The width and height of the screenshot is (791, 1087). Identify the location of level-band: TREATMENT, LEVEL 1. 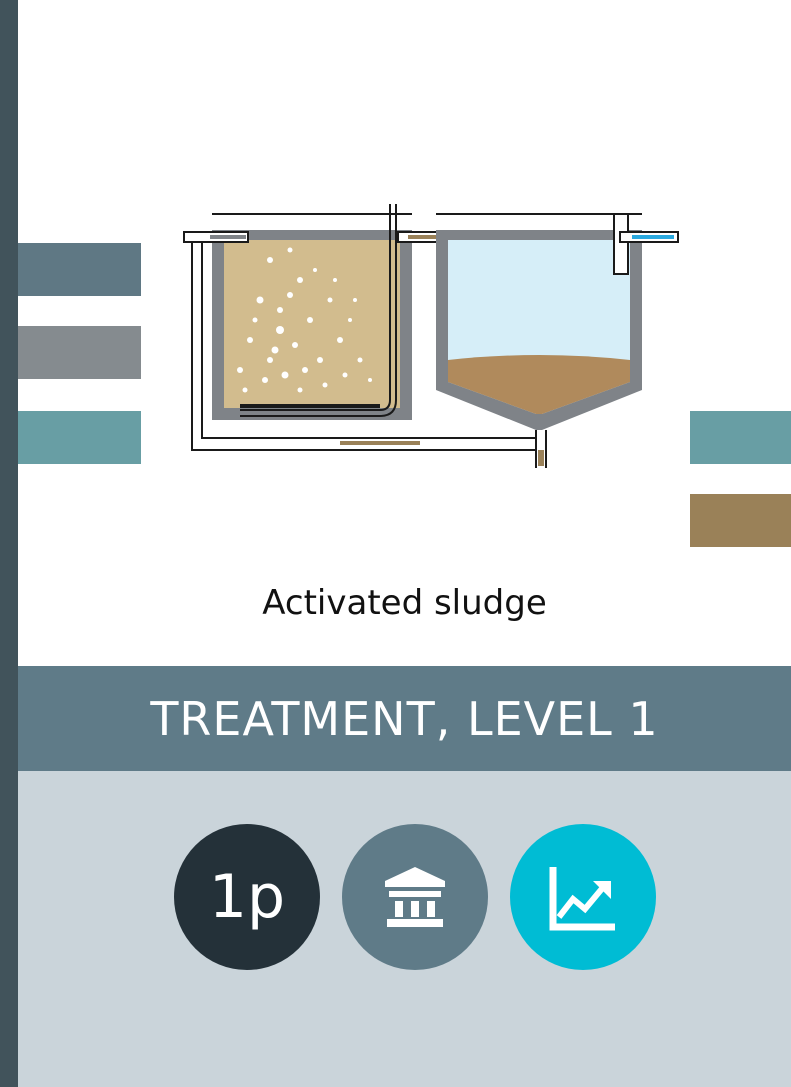
(404, 718).